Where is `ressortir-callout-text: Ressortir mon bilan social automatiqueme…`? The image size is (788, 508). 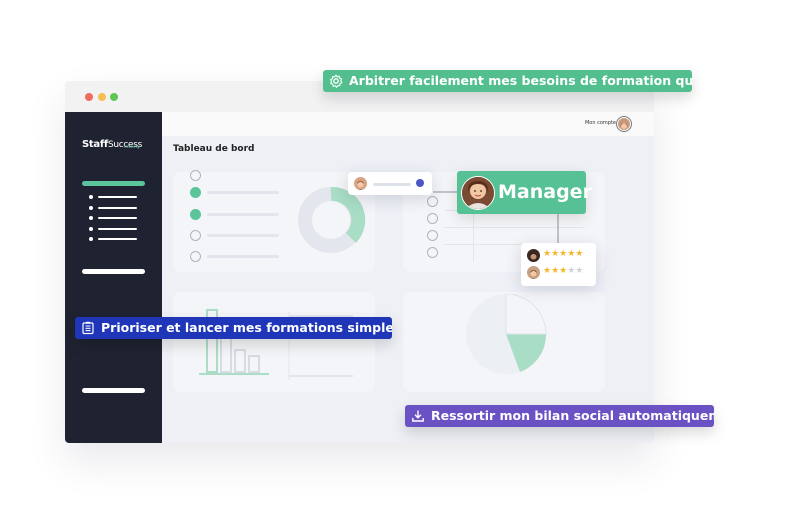 ressortir-callout-text: Ressortir mon bilan social automatiqueme… is located at coordinates (572, 415).